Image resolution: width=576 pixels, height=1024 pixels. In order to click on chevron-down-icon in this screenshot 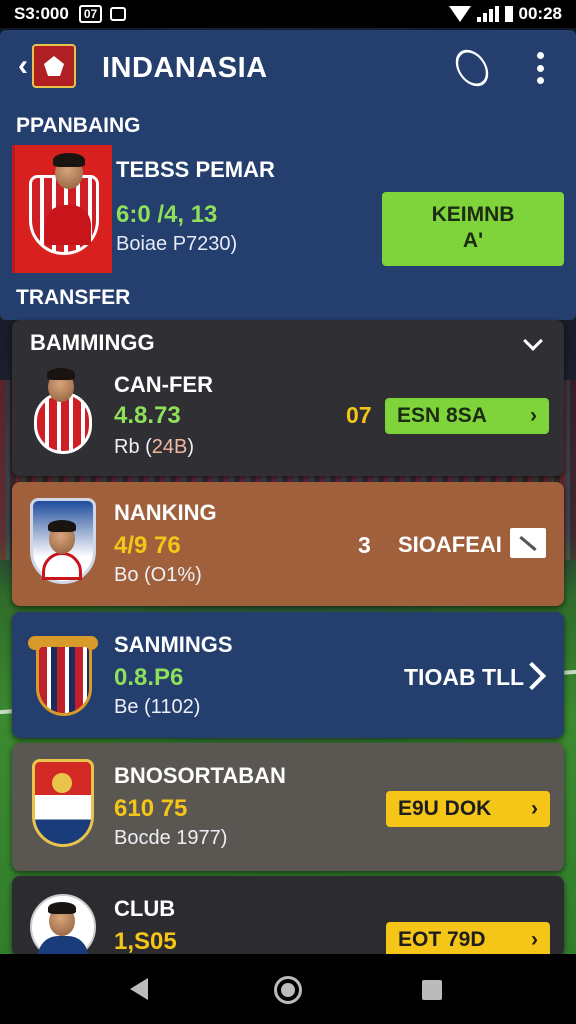, I will do `click(533, 341)`.